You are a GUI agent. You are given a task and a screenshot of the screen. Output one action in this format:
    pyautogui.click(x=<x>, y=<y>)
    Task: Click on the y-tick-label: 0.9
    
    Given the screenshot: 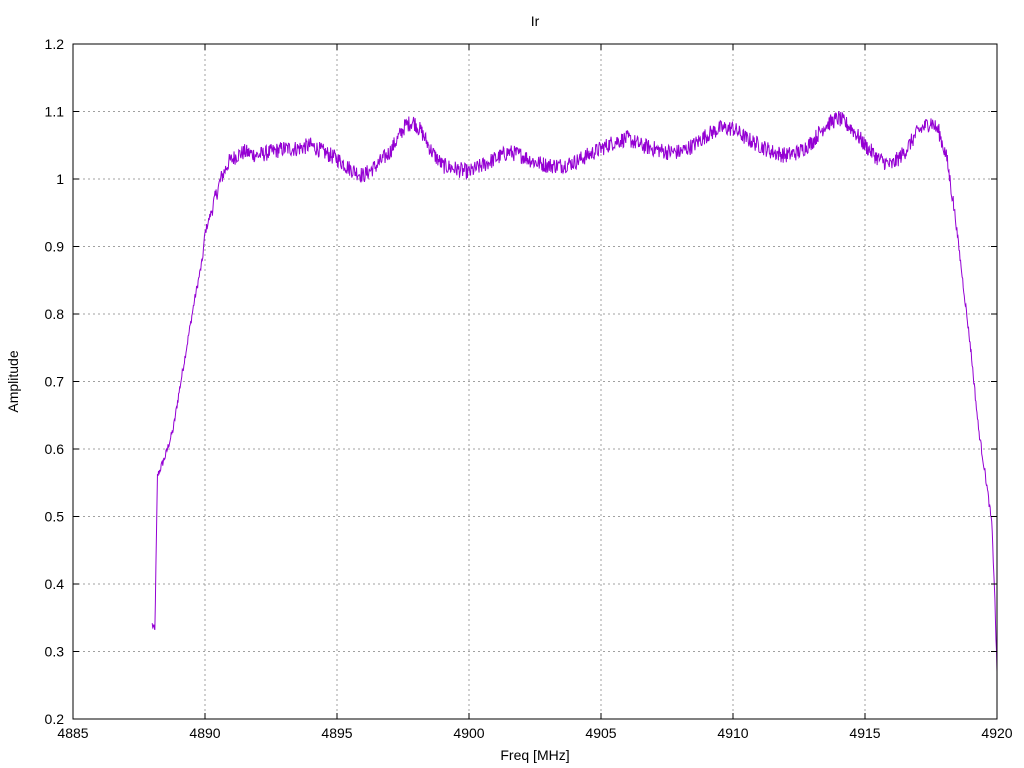 What is the action you would take?
    pyautogui.click(x=55, y=247)
    